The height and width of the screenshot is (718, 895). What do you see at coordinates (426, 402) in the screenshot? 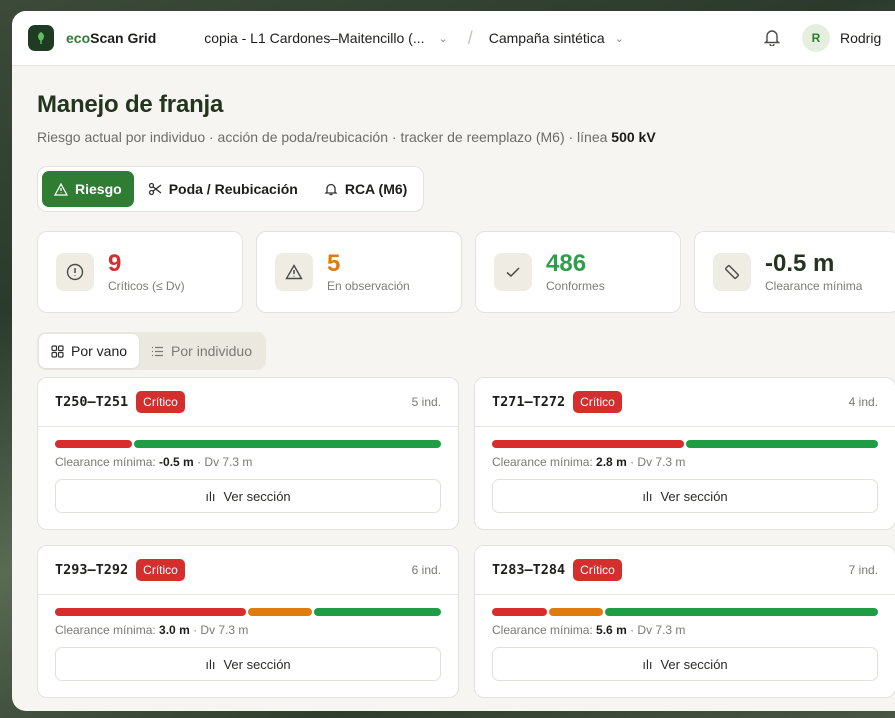
I see `individual-count: 5 ind.` at bounding box center [426, 402].